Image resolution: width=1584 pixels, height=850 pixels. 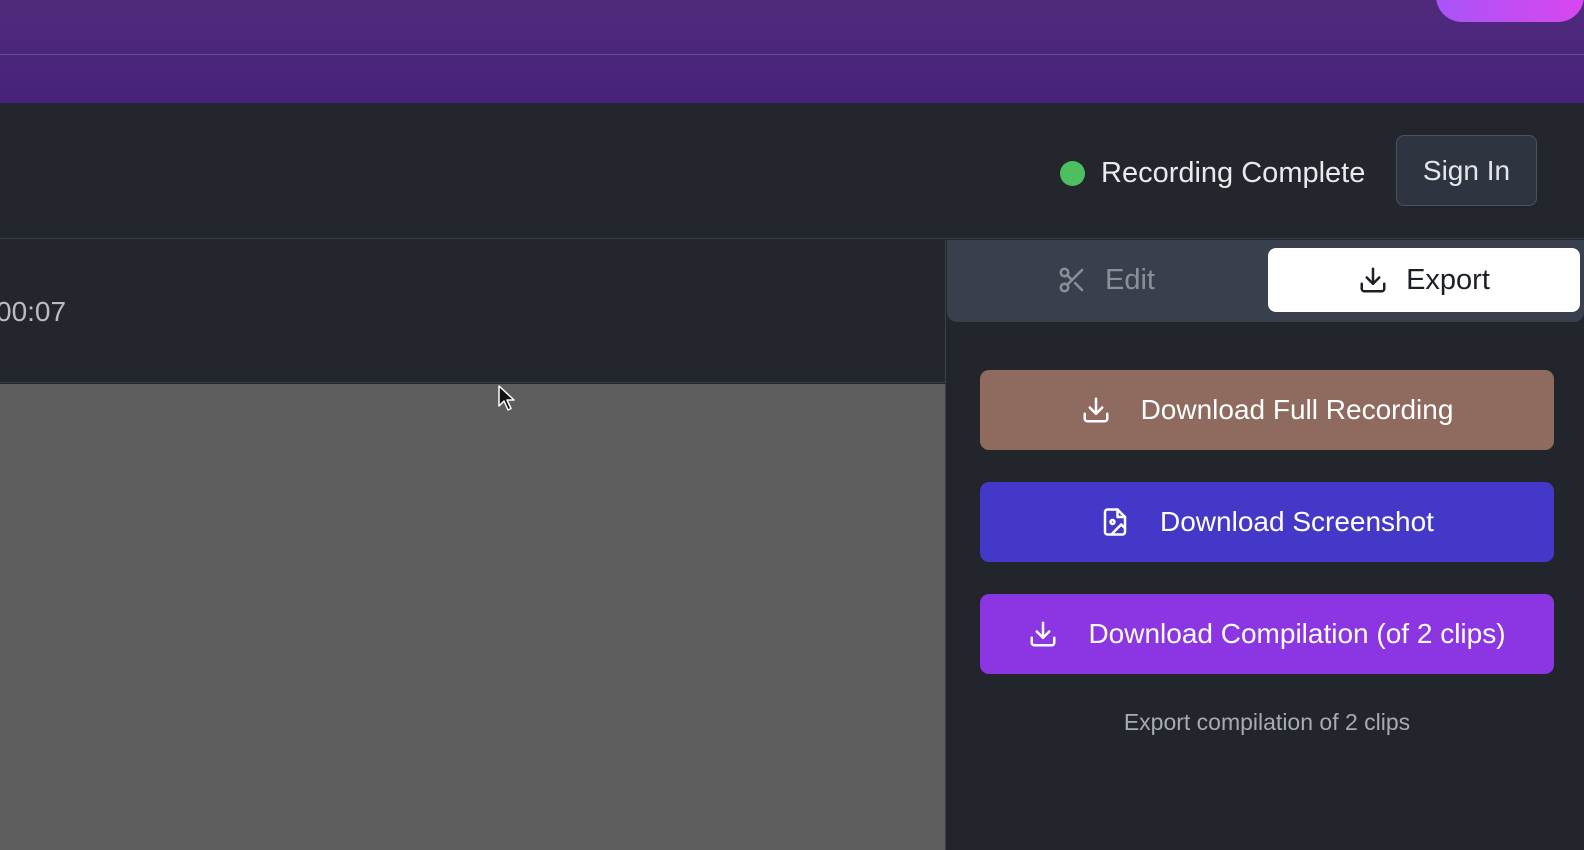 I want to click on tab-export: Export, so click(x=1424, y=280).